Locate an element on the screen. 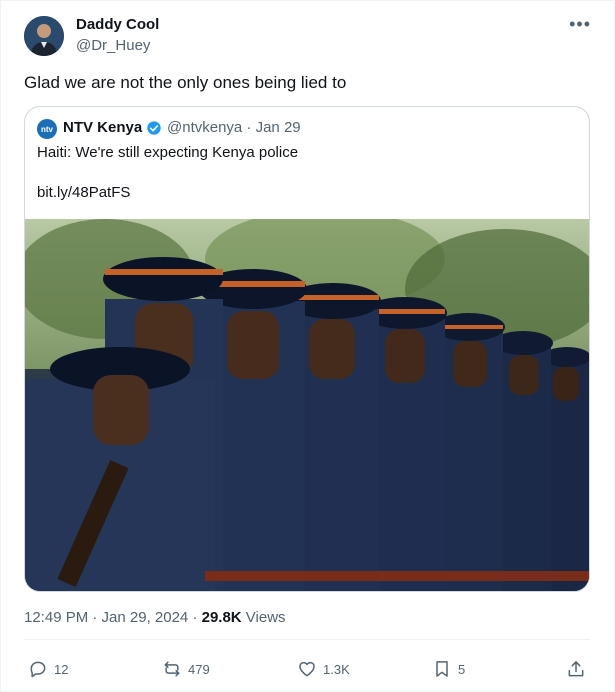  share-button is located at coordinates (576, 669).